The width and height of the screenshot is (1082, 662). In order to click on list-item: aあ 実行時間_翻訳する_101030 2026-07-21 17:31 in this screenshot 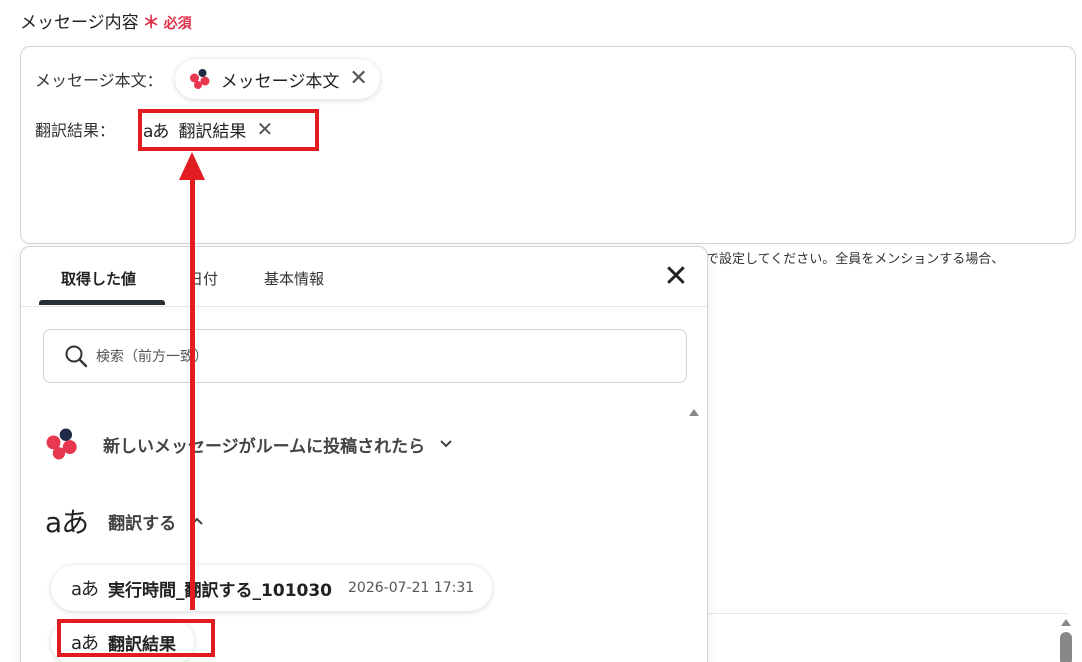, I will do `click(272, 588)`.